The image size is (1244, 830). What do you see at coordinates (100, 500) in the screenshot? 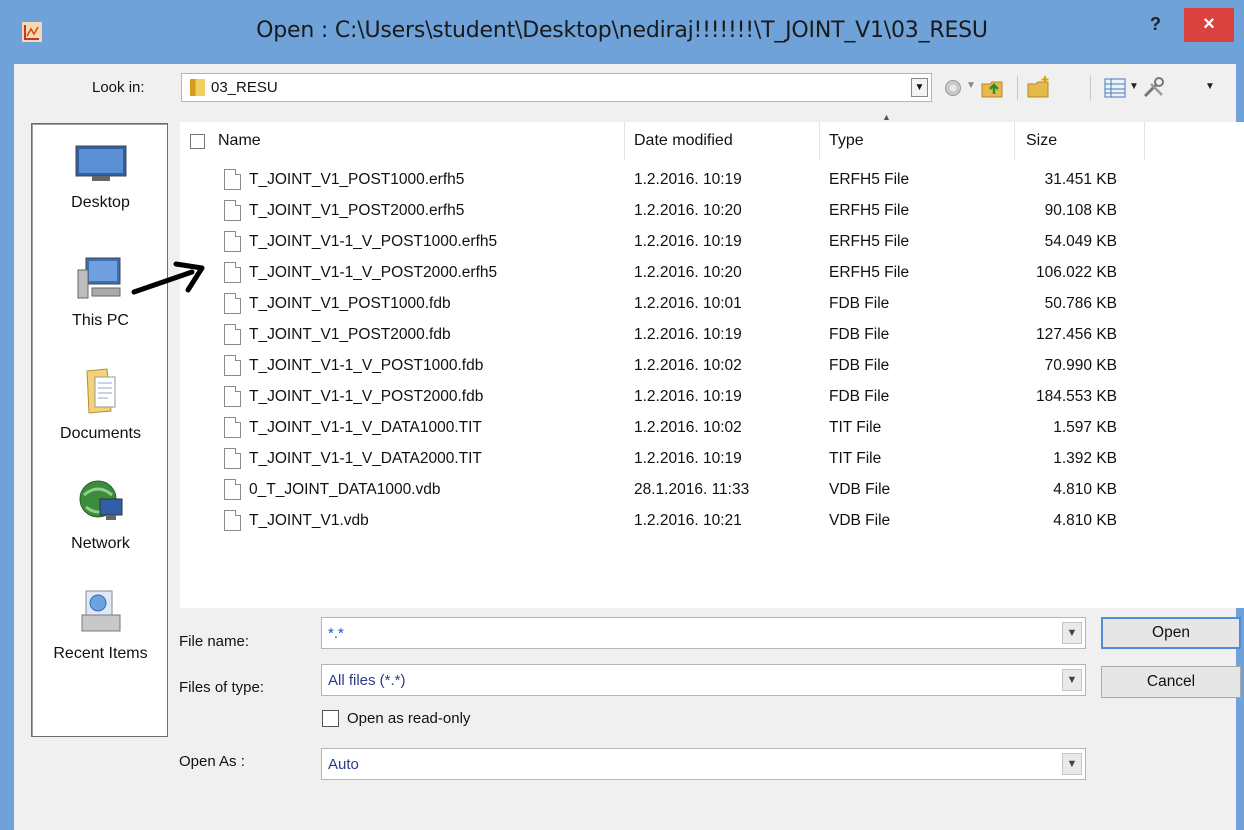
I see `network-icon` at bounding box center [100, 500].